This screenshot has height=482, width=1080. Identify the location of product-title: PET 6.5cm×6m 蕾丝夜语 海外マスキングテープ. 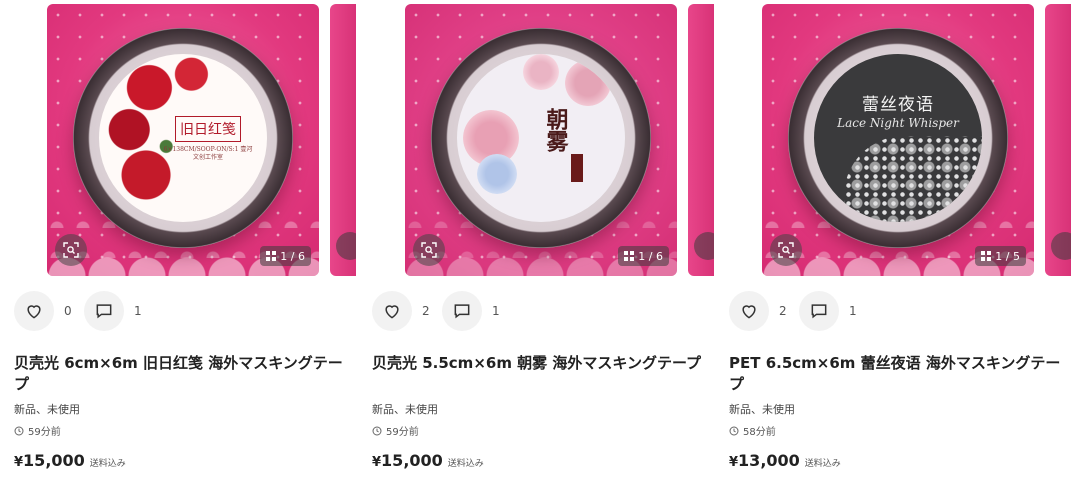
(897, 374).